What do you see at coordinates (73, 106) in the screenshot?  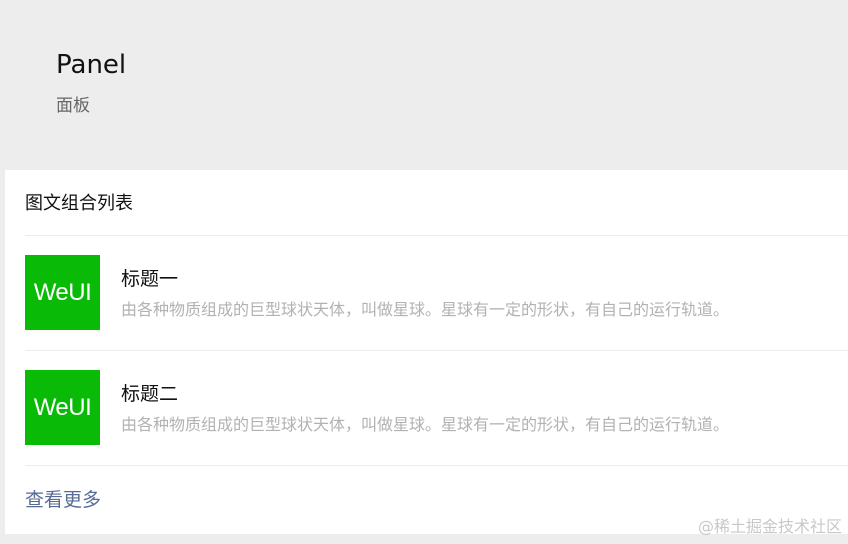 I see `page-description: 面板` at bounding box center [73, 106].